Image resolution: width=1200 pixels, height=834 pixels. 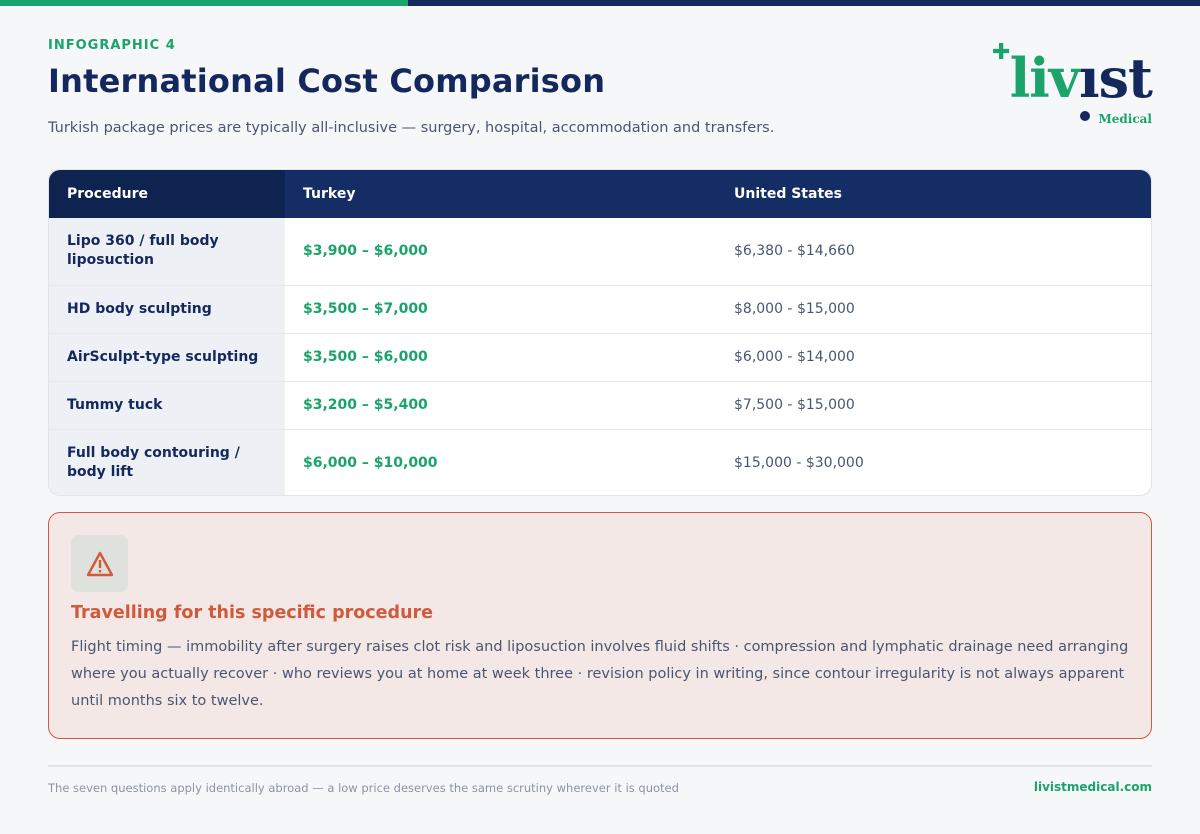 I want to click on us-price-cell: $8,000 - $15,000, so click(x=933, y=308).